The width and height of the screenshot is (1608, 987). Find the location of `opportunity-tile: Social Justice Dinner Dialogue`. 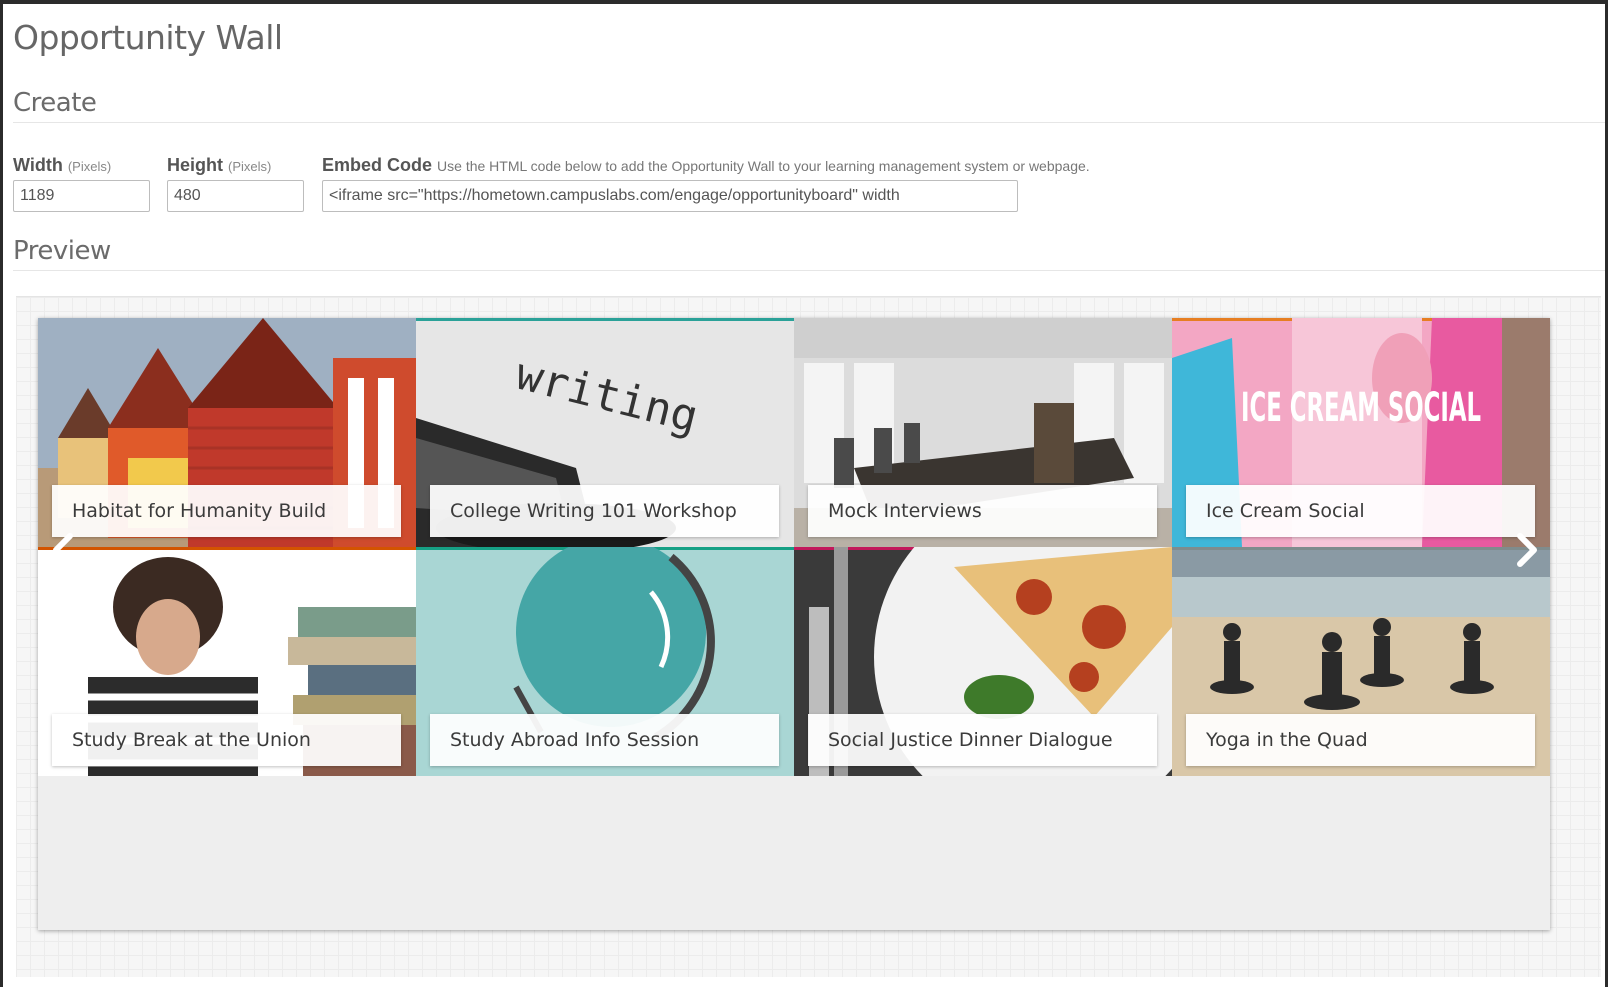

opportunity-tile: Social Justice Dinner Dialogue is located at coordinates (983, 661).